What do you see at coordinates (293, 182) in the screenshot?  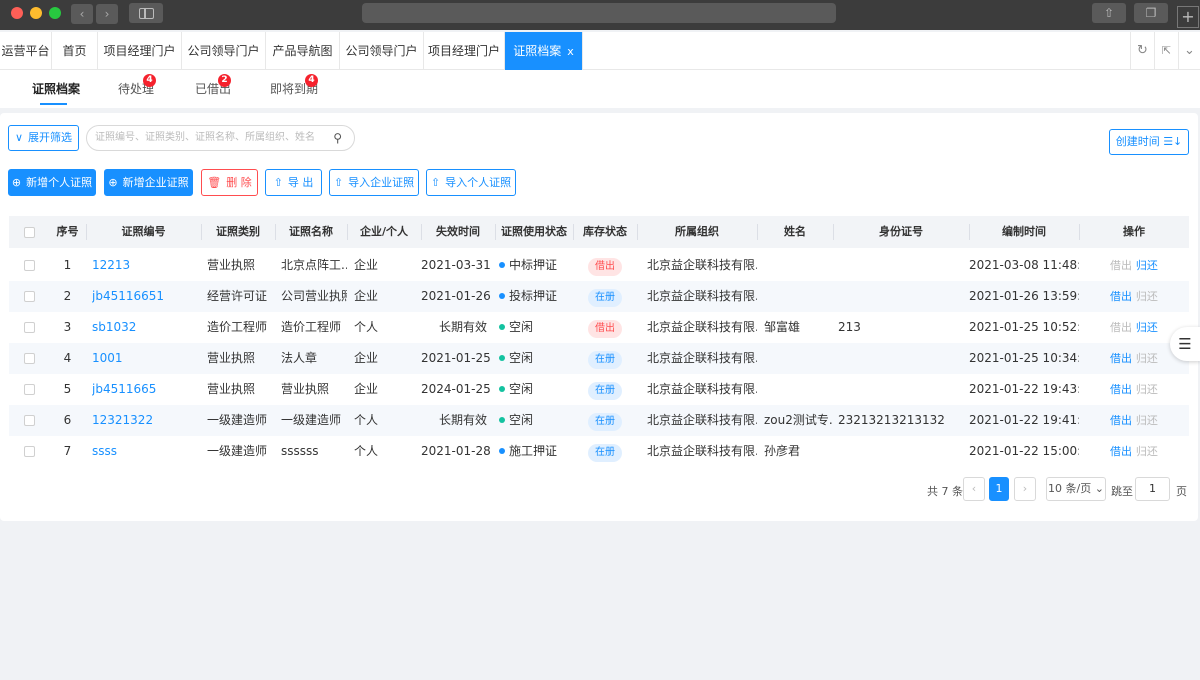 I see `export-button: ⇧ 导 出` at bounding box center [293, 182].